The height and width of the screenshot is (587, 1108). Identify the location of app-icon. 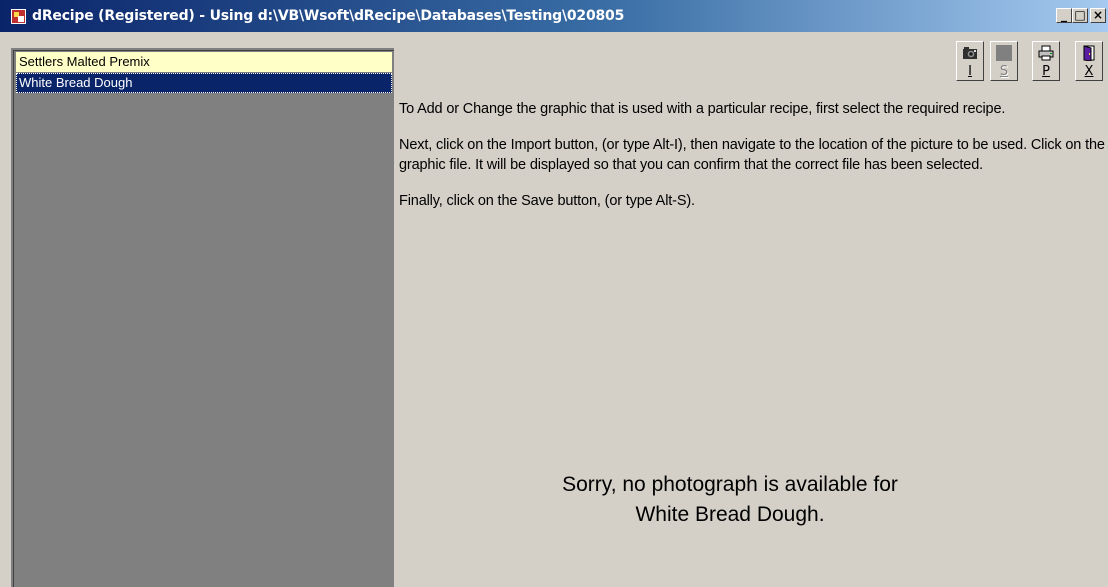
(18, 16).